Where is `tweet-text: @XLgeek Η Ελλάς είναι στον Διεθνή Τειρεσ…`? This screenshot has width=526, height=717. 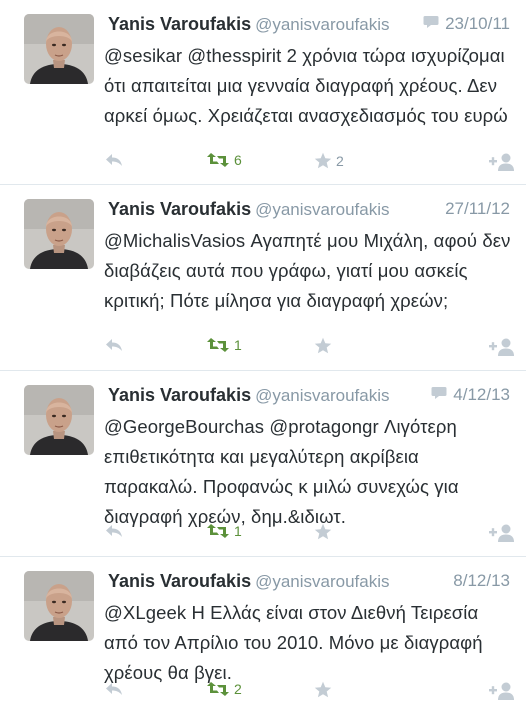 tweet-text: @XLgeek Η Ελλάς είναι στον Διεθνή Τειρεσ… is located at coordinates (293, 642).